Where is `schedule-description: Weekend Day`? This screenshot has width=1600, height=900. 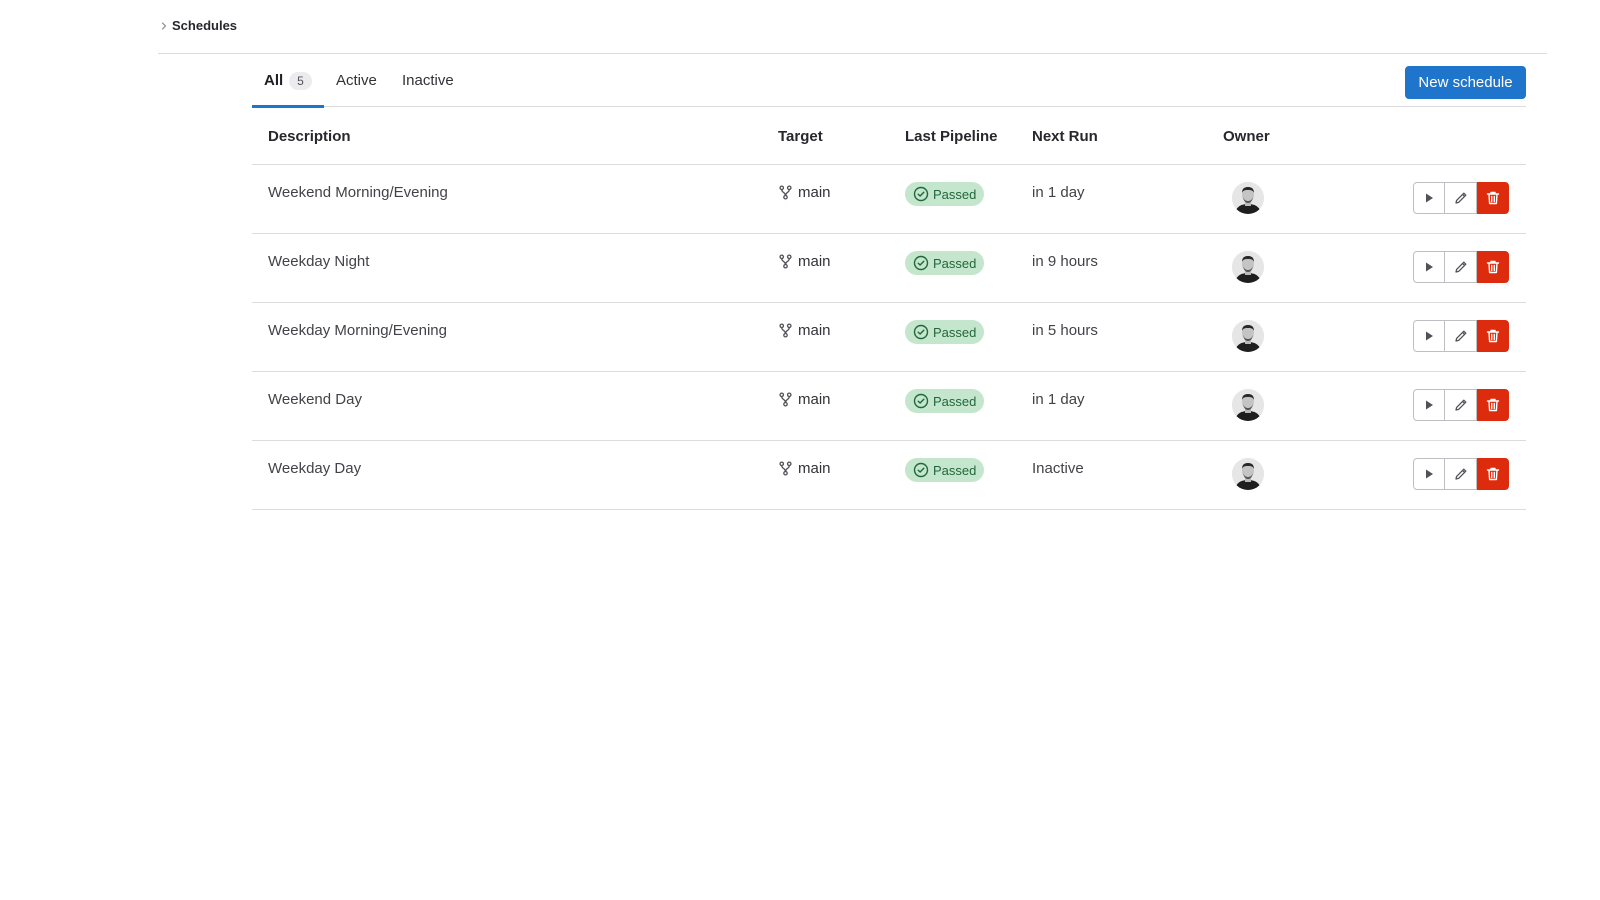
schedule-description: Weekend Day is located at coordinates (315, 399).